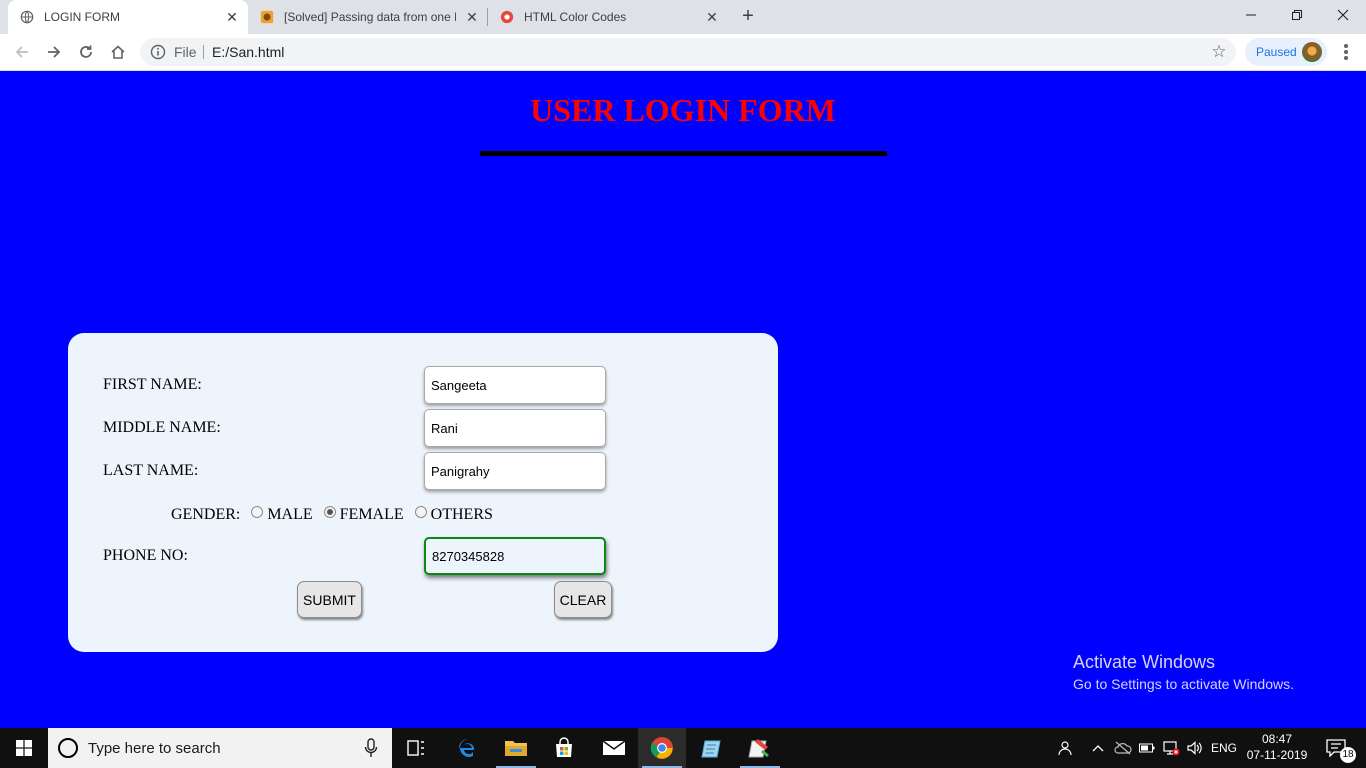  I want to click on tab-title: HTML Color Codes, so click(575, 17).